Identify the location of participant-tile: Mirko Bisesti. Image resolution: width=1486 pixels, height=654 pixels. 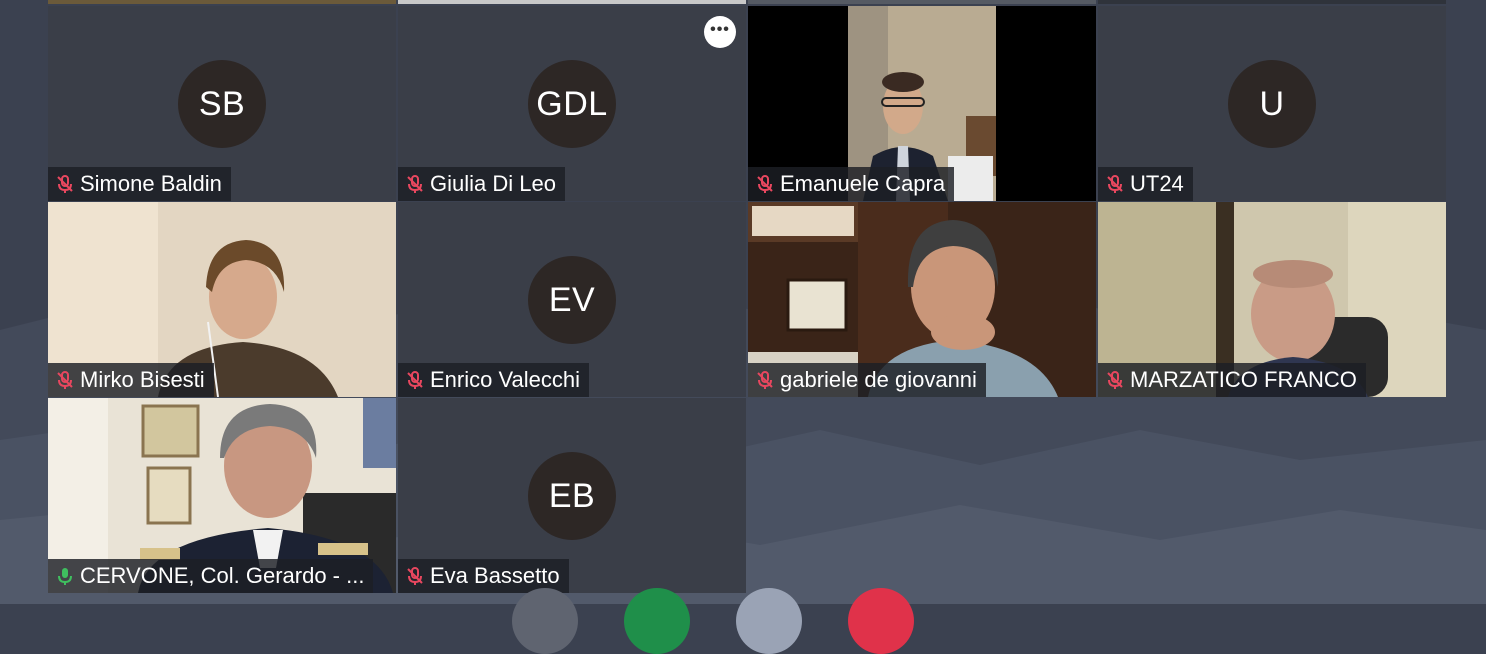
(222, 299).